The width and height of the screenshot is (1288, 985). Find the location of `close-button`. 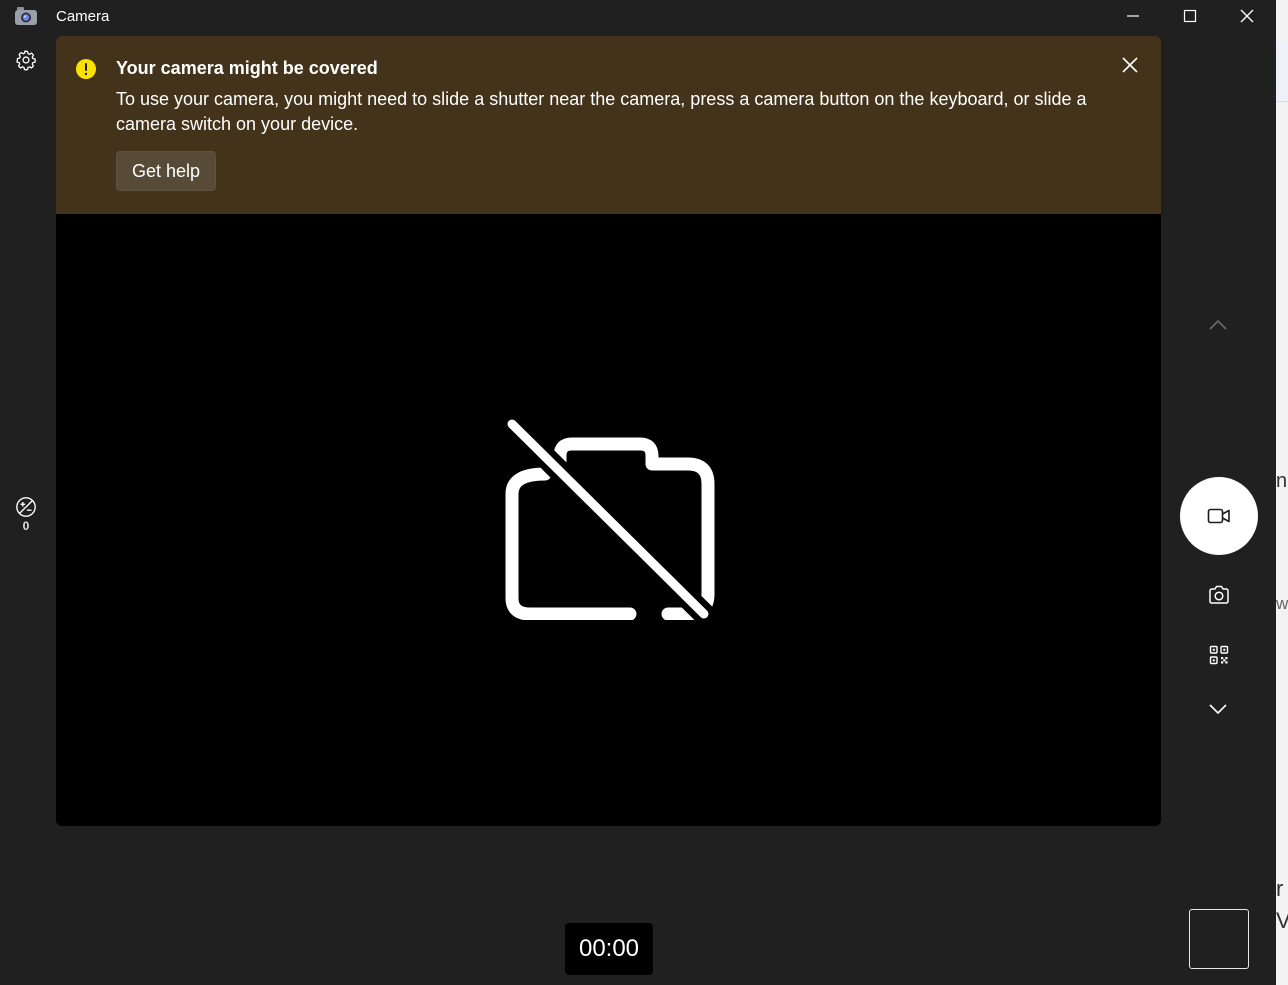

close-button is located at coordinates (1247, 16).